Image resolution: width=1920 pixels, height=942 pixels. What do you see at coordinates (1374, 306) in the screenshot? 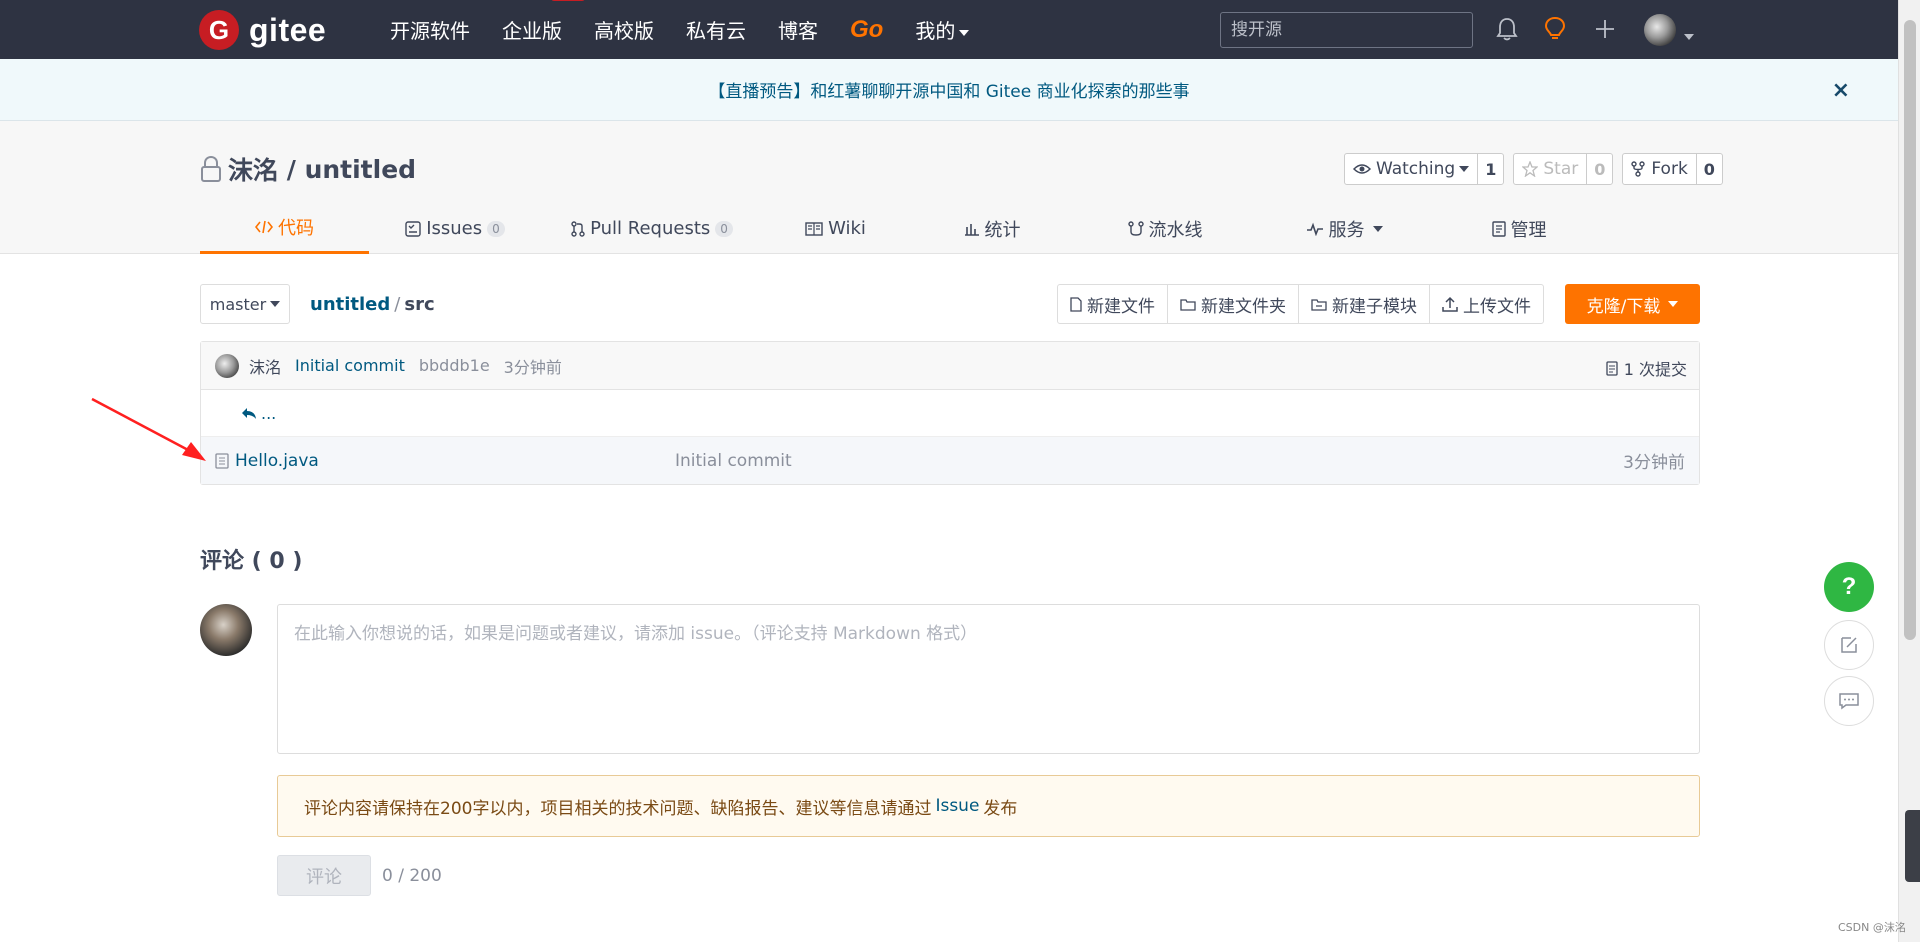
I see `new-submodule-label: 新建子模块` at bounding box center [1374, 306].